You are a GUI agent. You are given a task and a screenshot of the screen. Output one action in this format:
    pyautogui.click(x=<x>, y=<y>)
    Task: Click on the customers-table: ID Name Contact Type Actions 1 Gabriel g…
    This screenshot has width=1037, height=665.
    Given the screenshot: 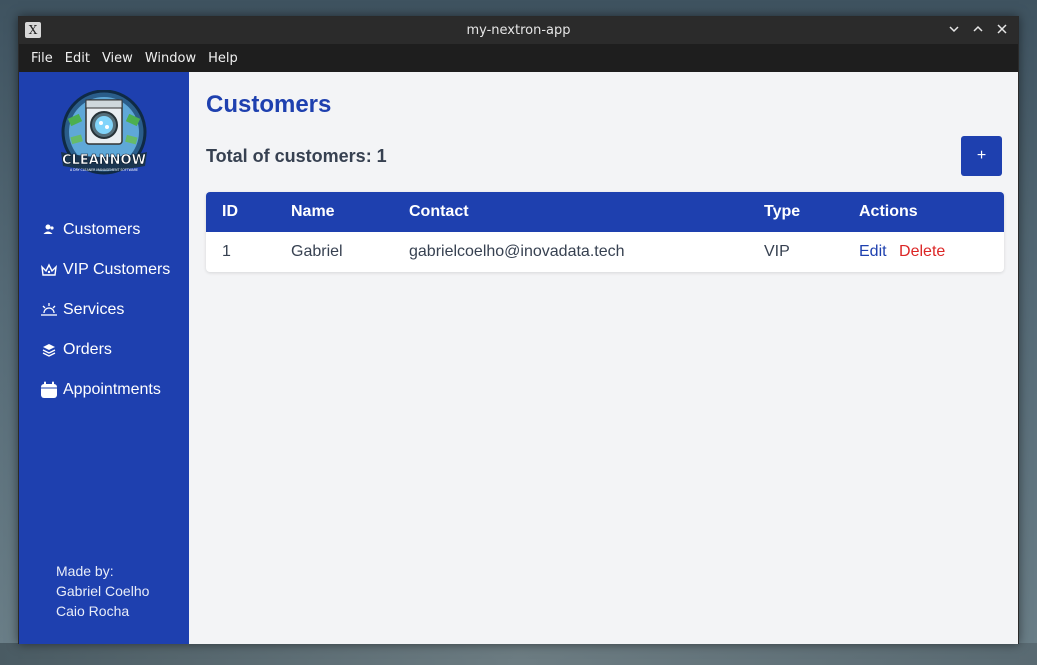 What is the action you would take?
    pyautogui.click(x=605, y=232)
    